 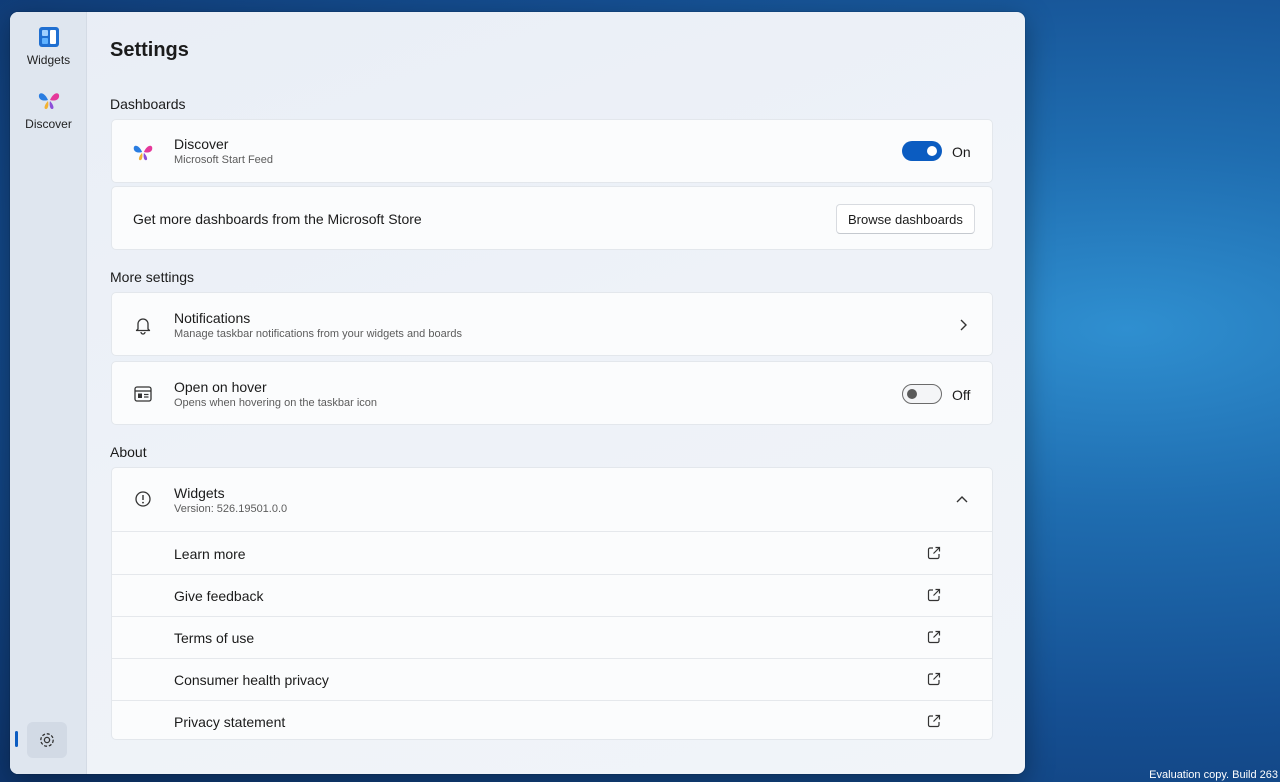 I want to click on about-widgets-title: Widgets, so click(x=199, y=493).